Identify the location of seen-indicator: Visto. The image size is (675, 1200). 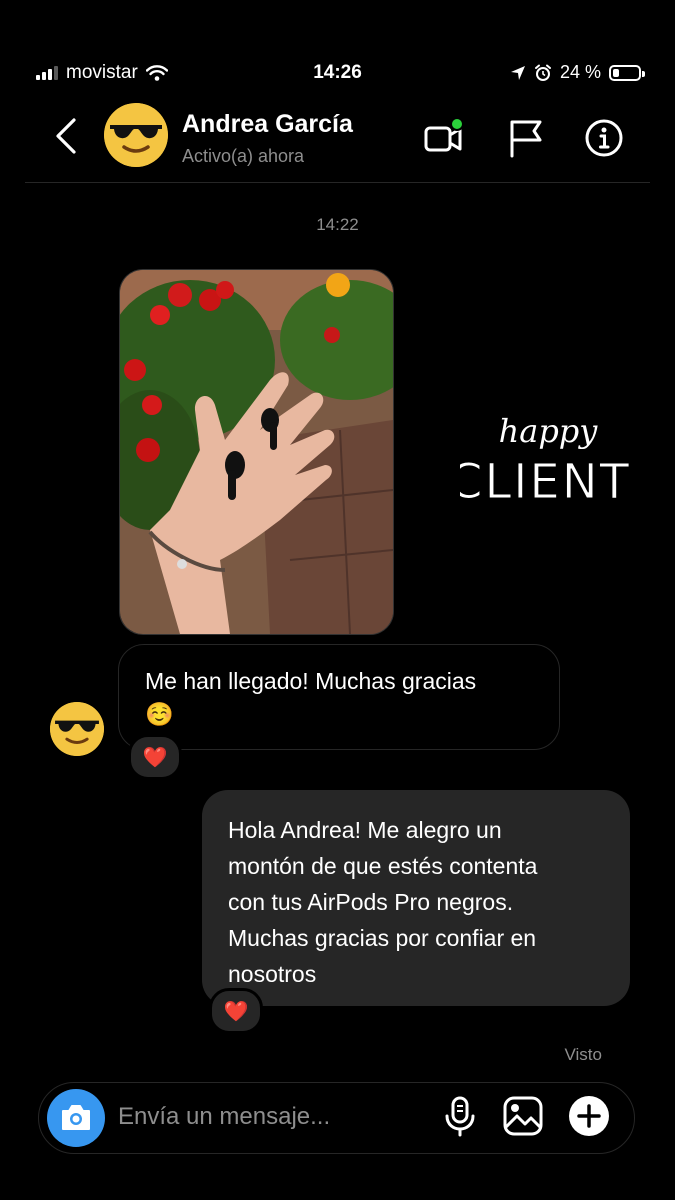
(583, 1054).